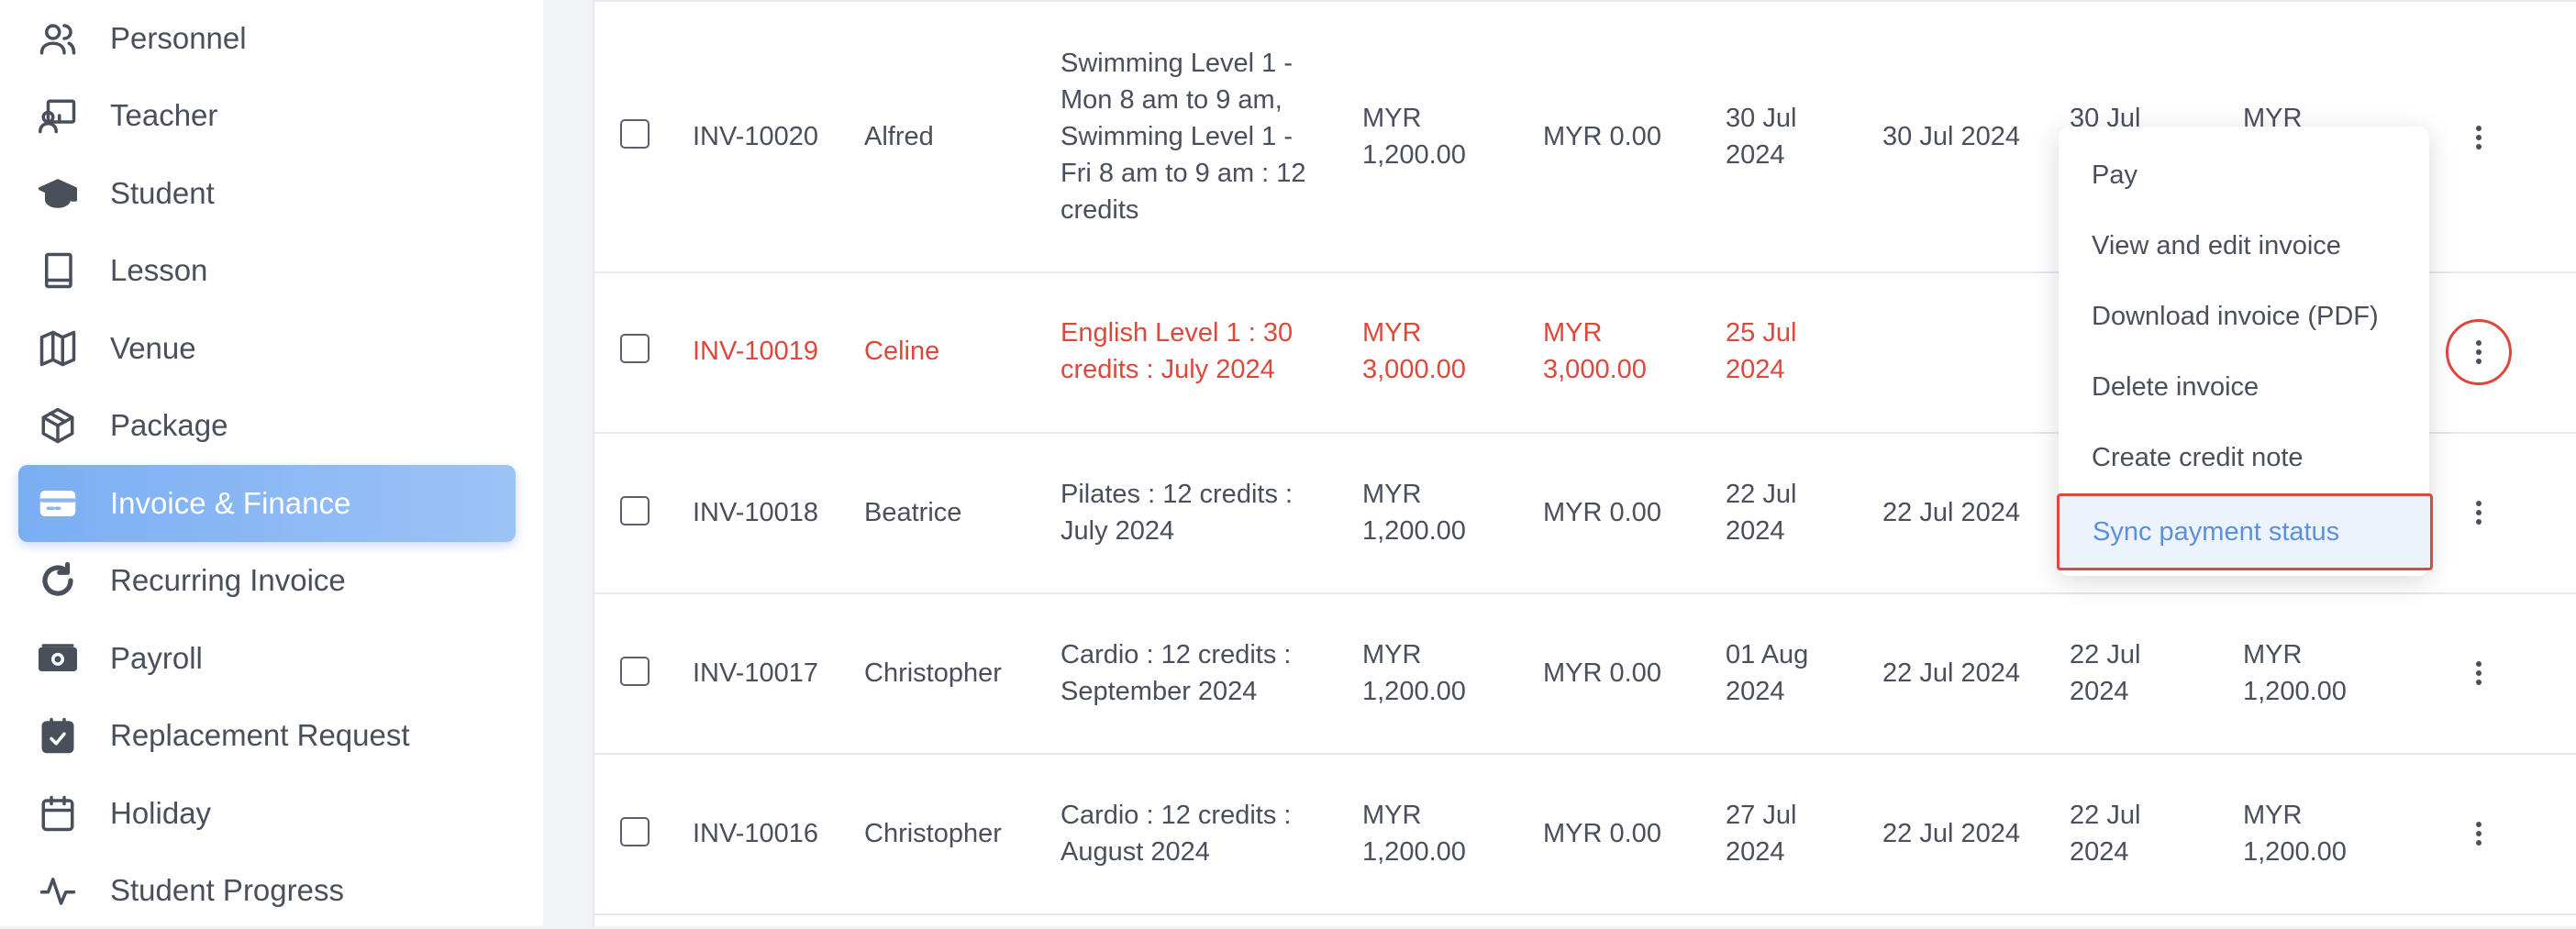 The image size is (2576, 929). I want to click on teacher-icon, so click(67, 116).